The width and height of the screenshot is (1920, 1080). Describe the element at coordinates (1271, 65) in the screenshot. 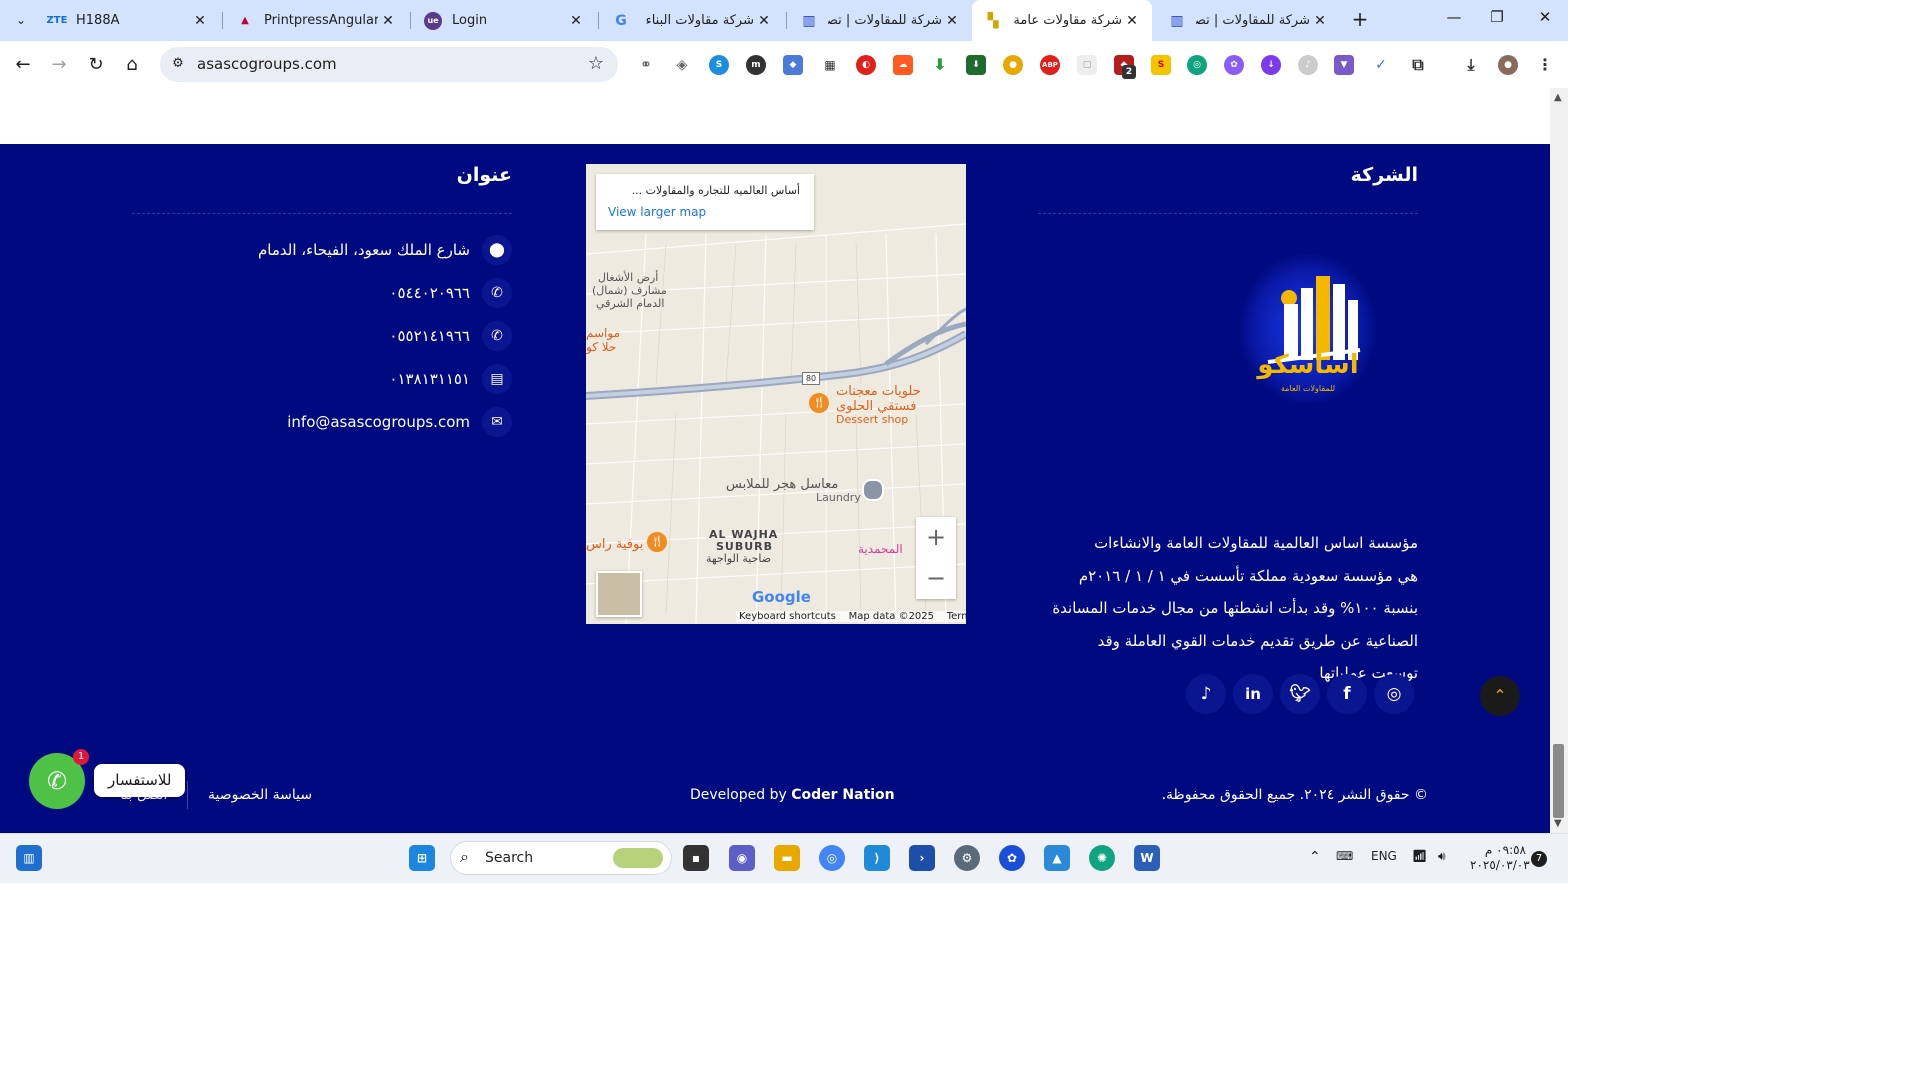

I see `extension-icon: ↓` at that location.